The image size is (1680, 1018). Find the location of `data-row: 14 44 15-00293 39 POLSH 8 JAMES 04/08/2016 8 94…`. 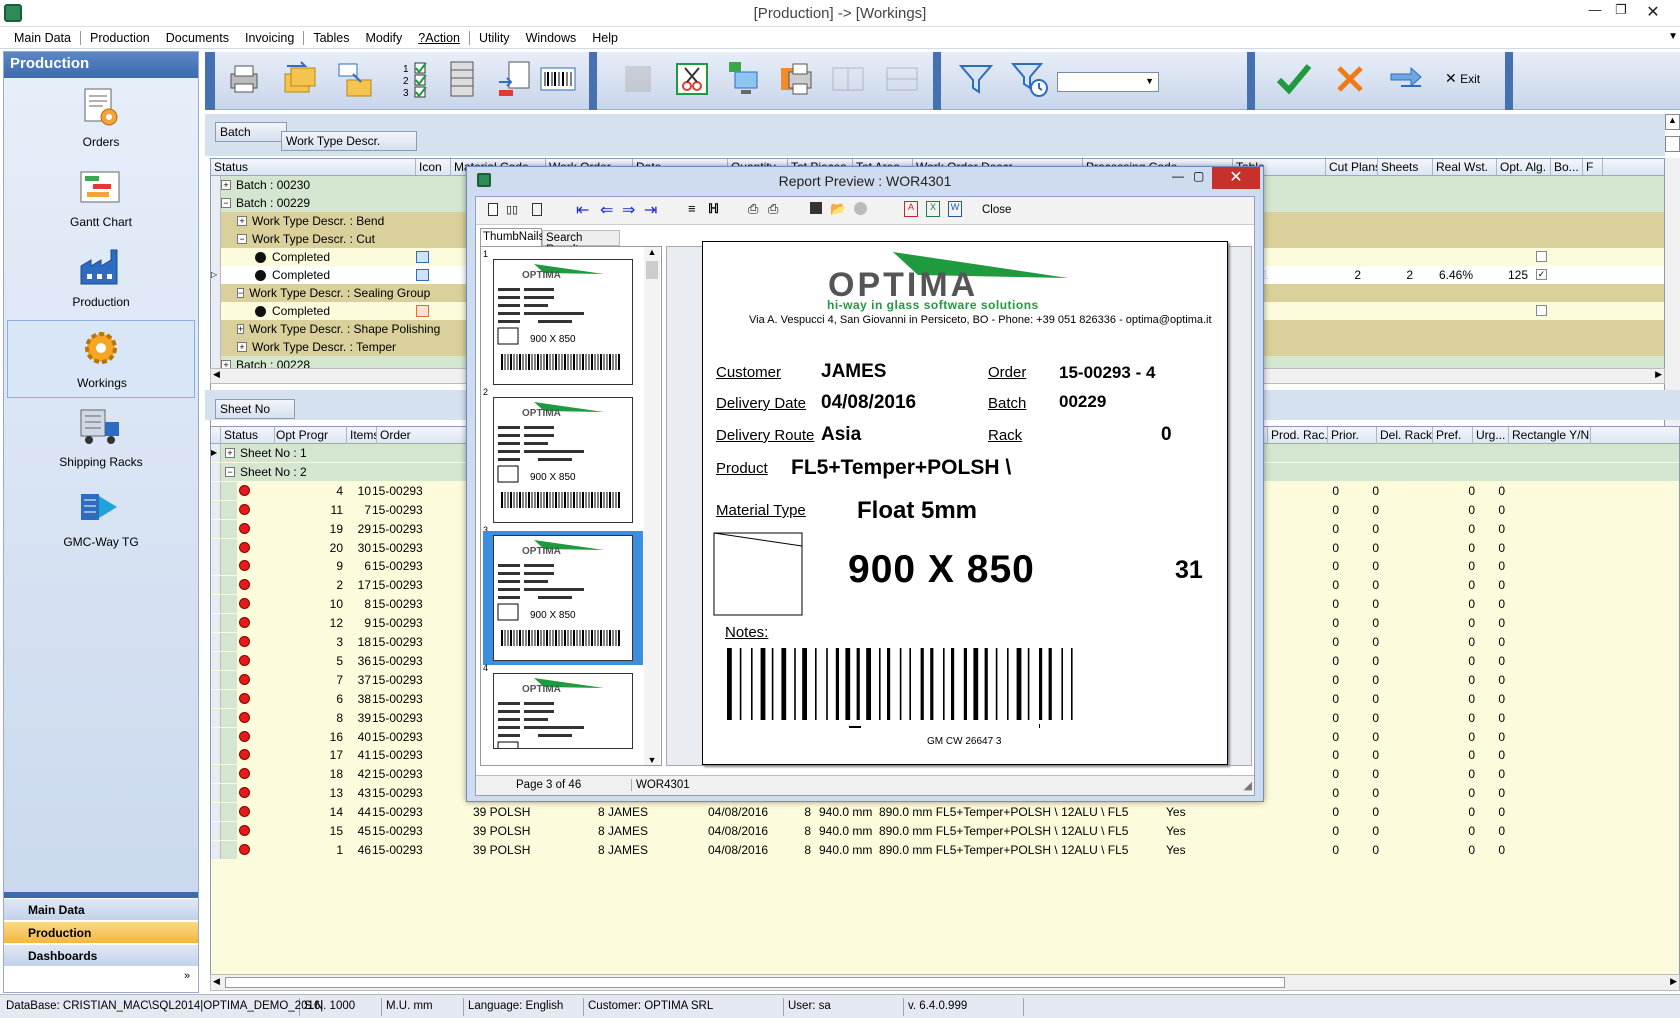

data-row: 14 44 15-00293 39 POLSH 8 JAMES 04/08/2016 8 94… is located at coordinates (945, 812).